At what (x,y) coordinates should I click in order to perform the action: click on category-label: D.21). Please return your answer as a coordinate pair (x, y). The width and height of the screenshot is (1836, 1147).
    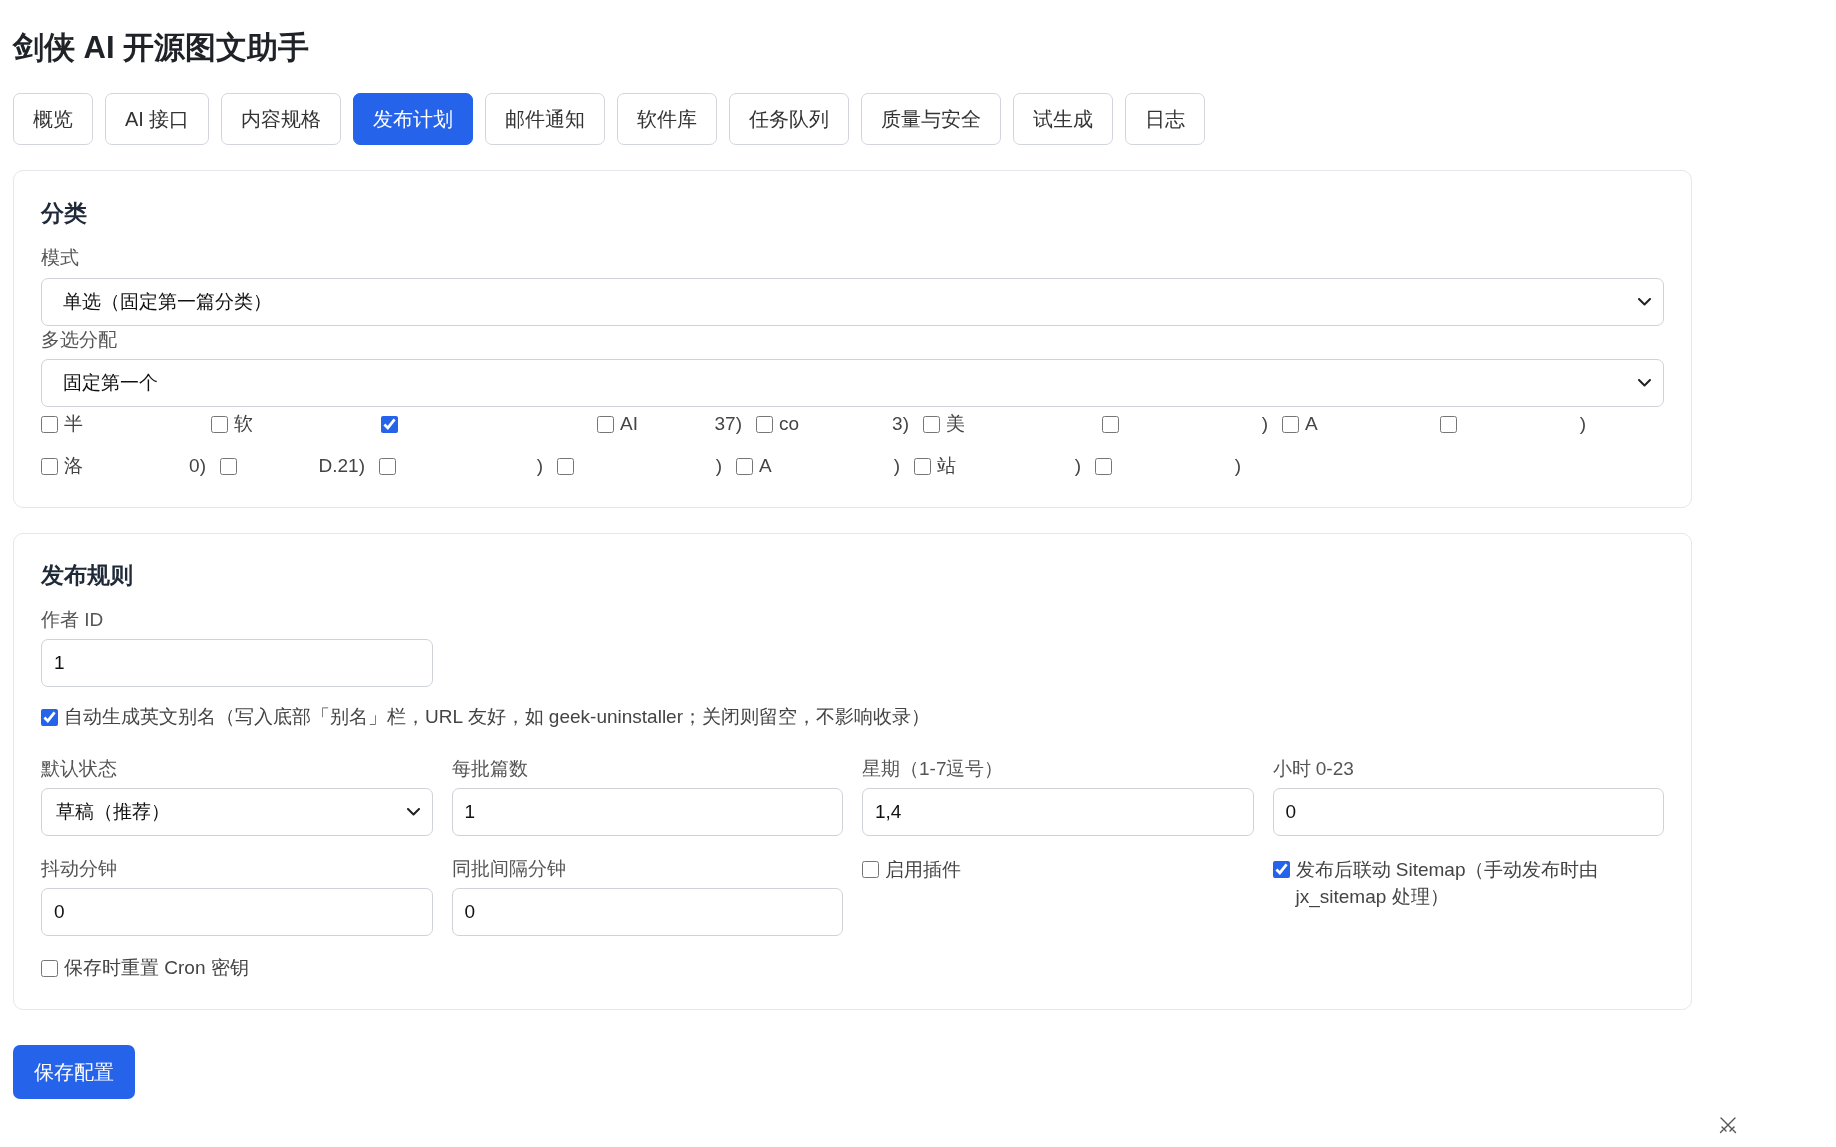
    Looking at the image, I should click on (341, 466).